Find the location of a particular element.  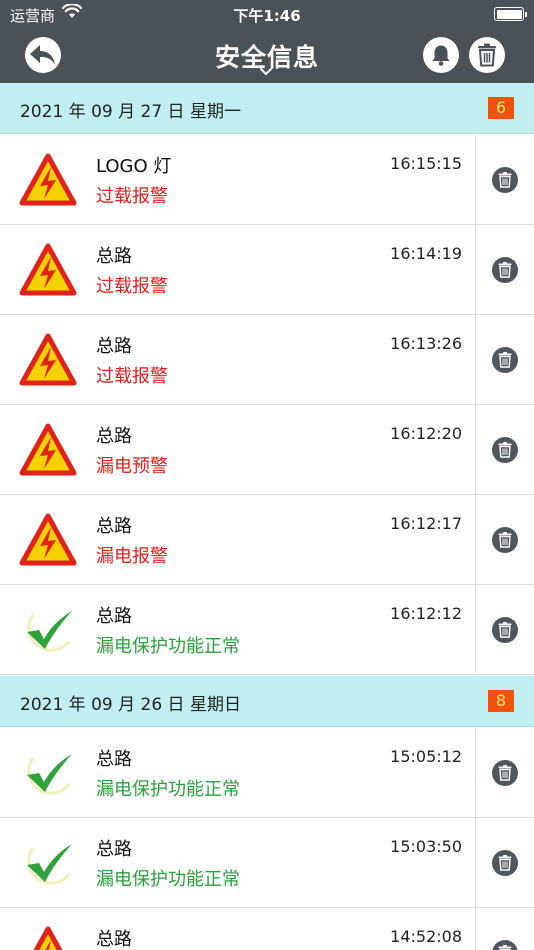

alarm-list-item: 总路 漏电报警 16:12:17 is located at coordinates (267, 540).